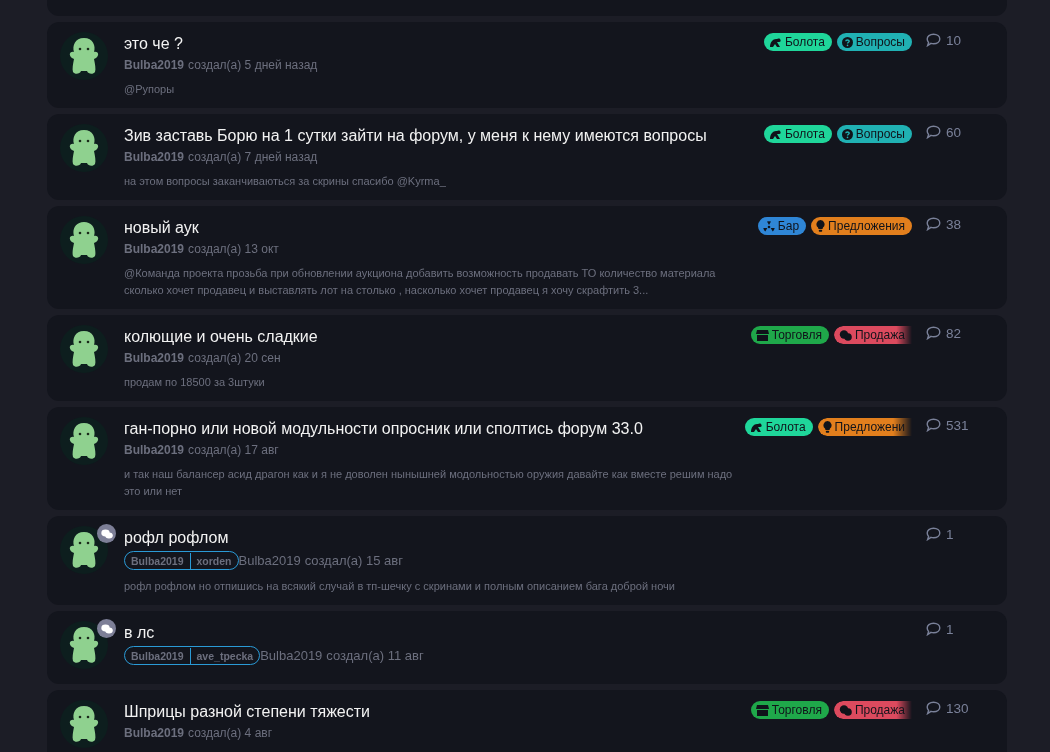 This screenshot has height=752, width=1050. I want to click on topic-title: это че ?, so click(444, 44).